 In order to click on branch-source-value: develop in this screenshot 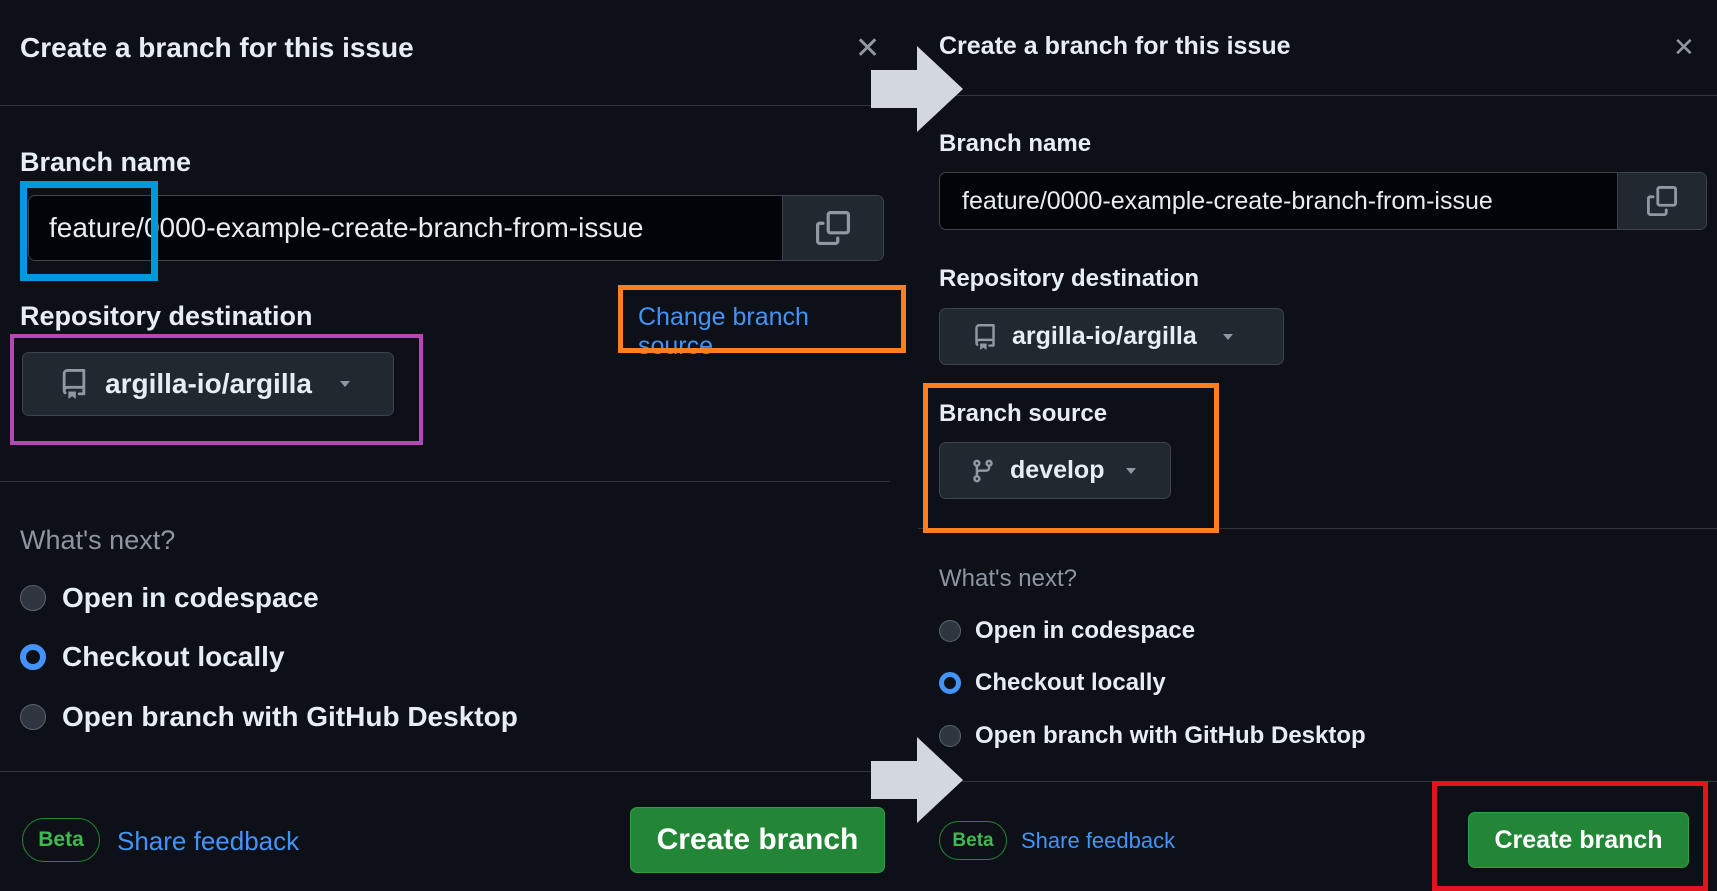, I will do `click(1057, 470)`.